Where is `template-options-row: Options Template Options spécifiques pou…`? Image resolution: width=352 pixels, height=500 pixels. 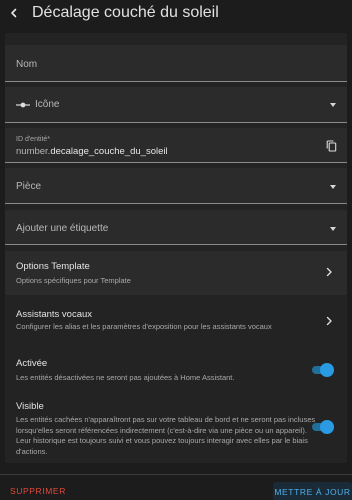
template-options-row: Options Template Options spécifiques pou… is located at coordinates (176, 273).